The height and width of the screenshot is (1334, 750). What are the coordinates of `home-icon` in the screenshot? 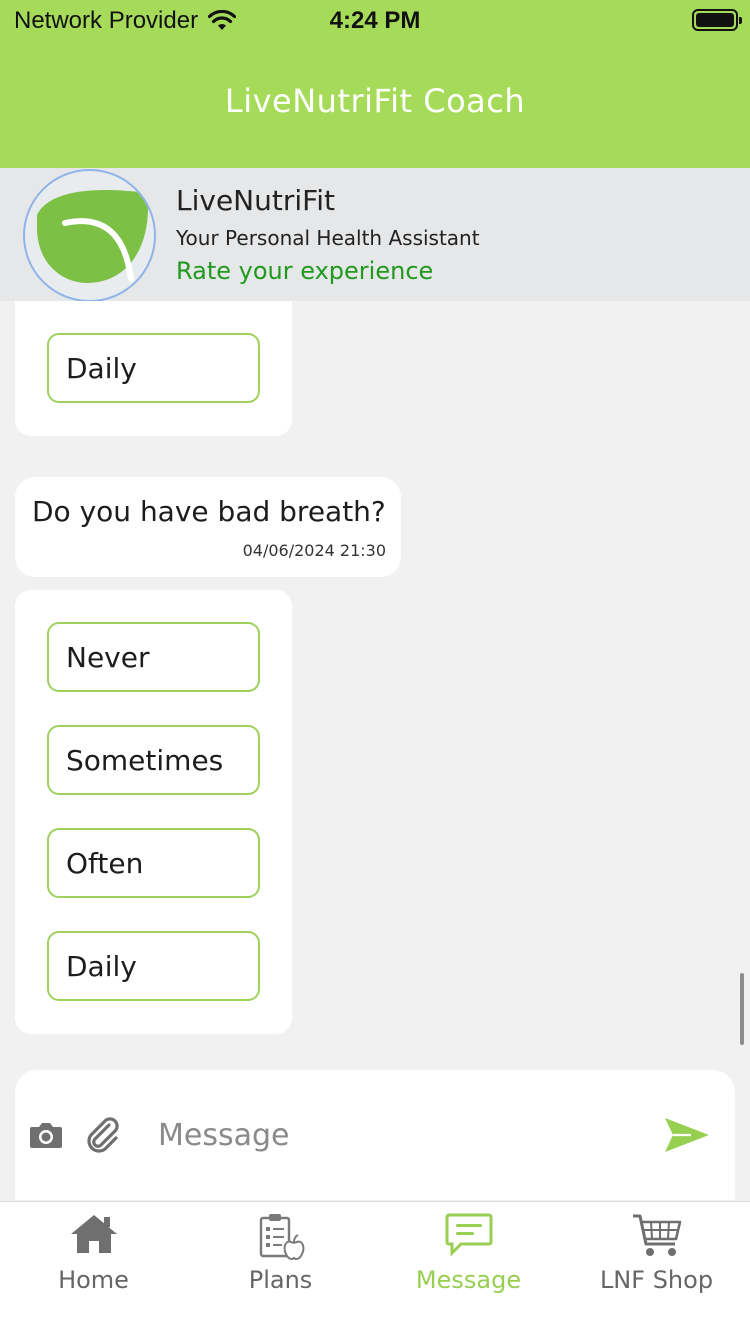 It's located at (93, 1234).